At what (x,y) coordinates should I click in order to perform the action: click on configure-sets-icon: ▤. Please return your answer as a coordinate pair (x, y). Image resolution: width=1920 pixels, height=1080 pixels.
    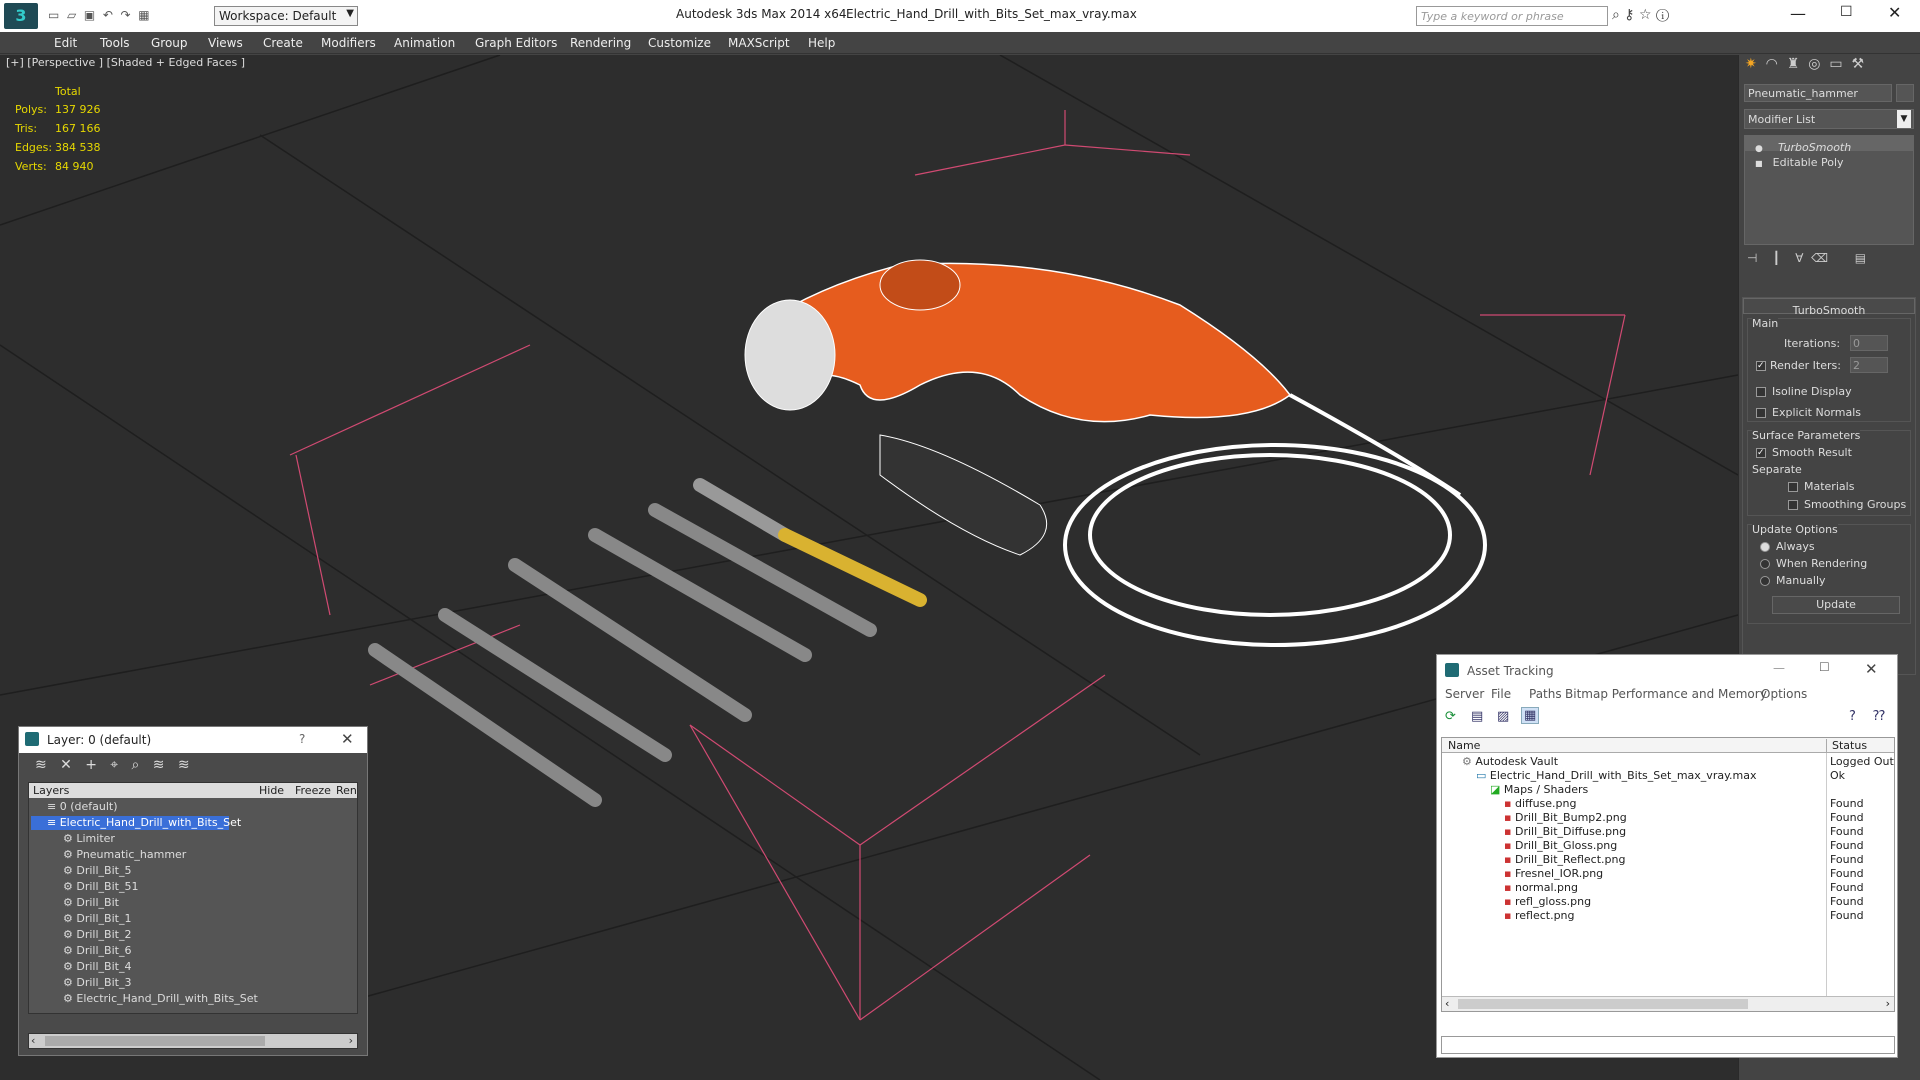
    Looking at the image, I should click on (1860, 258).